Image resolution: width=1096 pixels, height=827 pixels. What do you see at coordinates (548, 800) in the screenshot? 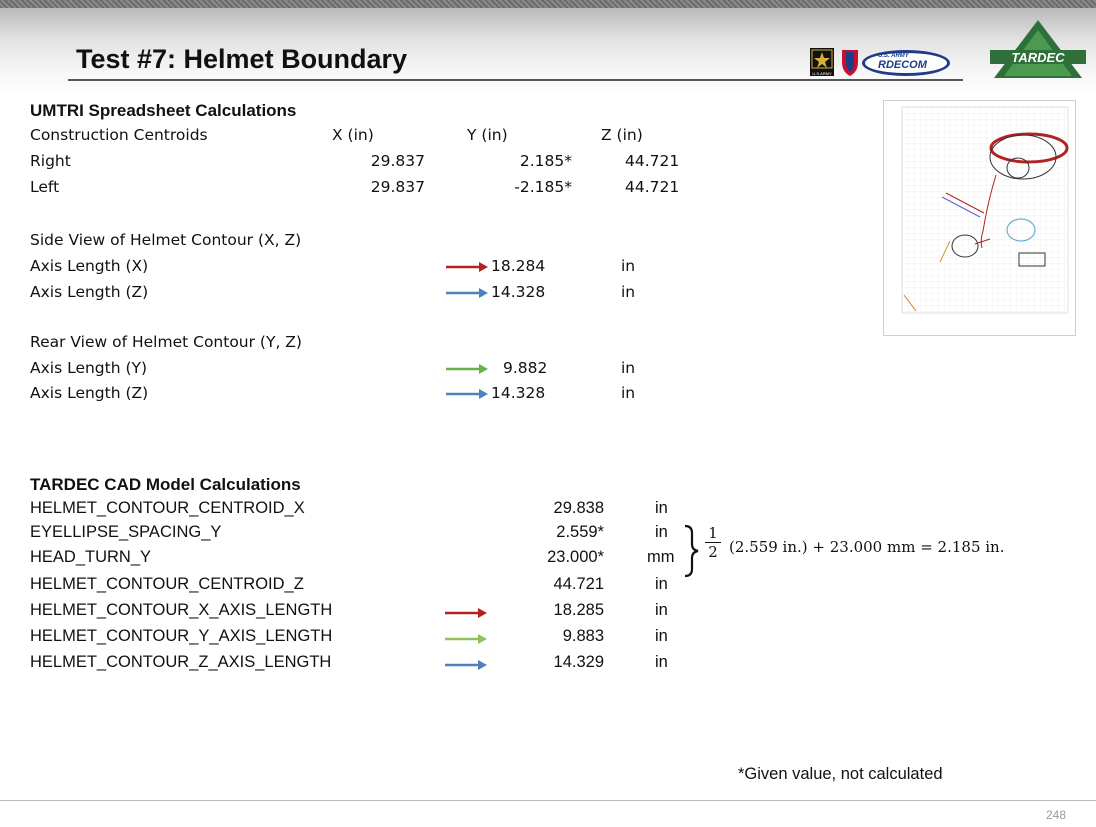
I see `footer-divider` at bounding box center [548, 800].